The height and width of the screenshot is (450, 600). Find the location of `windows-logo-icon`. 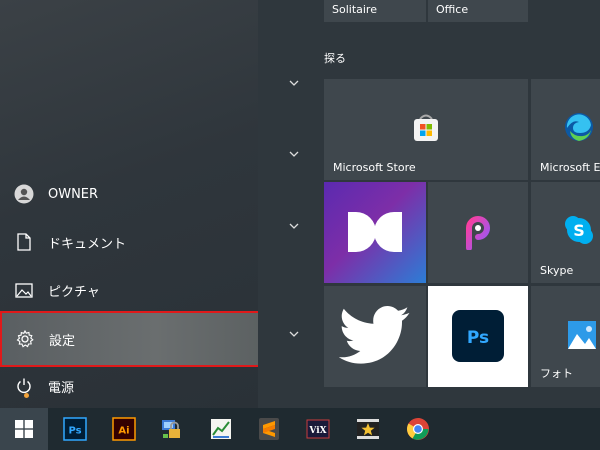

windows-logo-icon is located at coordinates (24, 429).